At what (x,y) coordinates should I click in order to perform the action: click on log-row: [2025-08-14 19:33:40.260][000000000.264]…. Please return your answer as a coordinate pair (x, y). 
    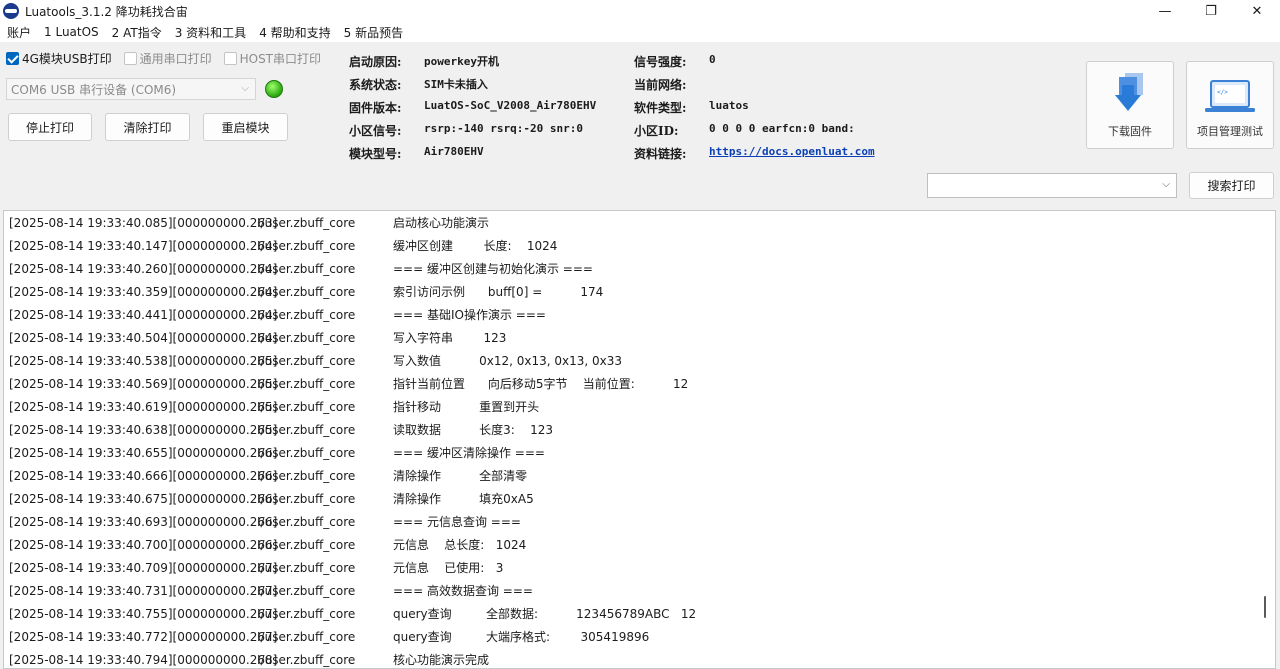
    Looking at the image, I should click on (301, 268).